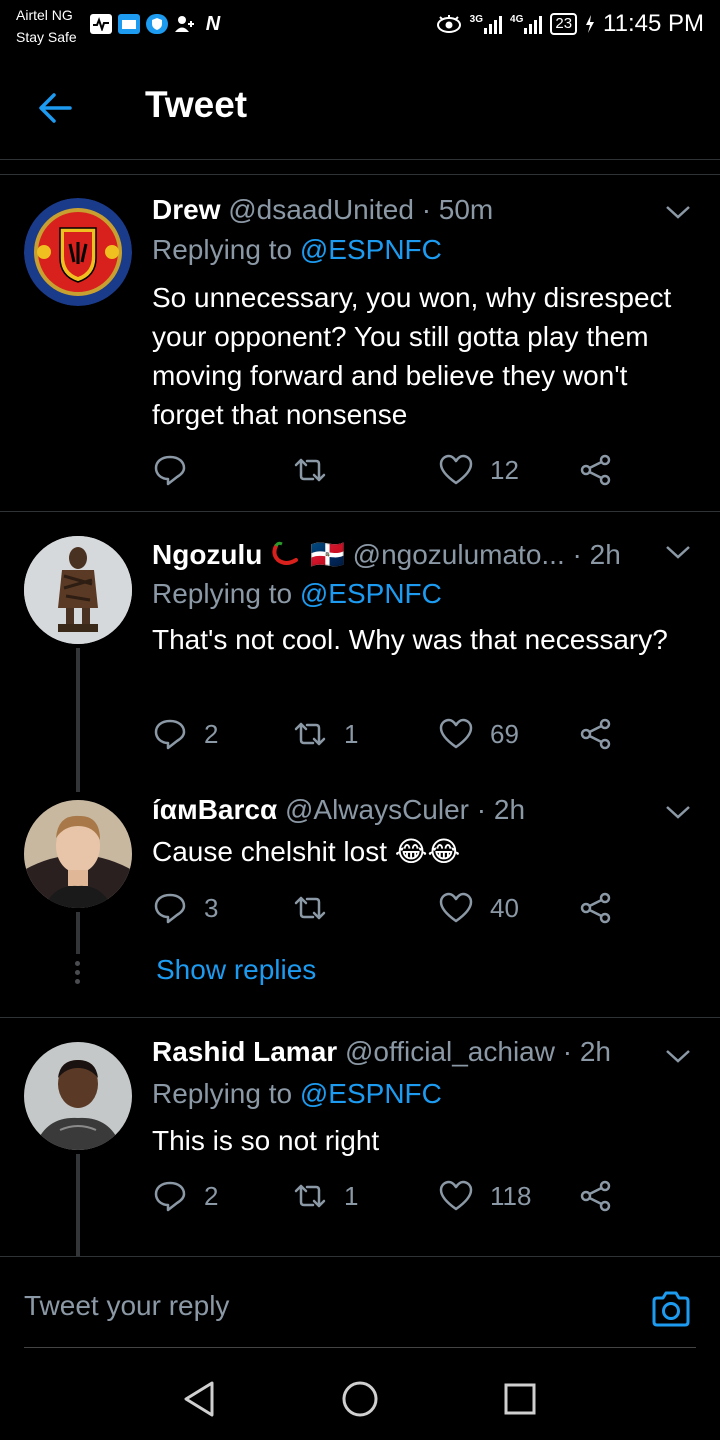  I want to click on eye-comfort-icon, so click(448, 24).